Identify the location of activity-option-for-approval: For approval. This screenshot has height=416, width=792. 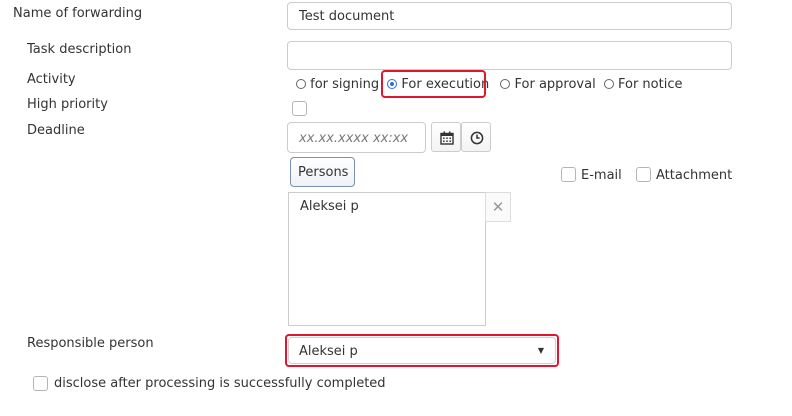
(549, 84).